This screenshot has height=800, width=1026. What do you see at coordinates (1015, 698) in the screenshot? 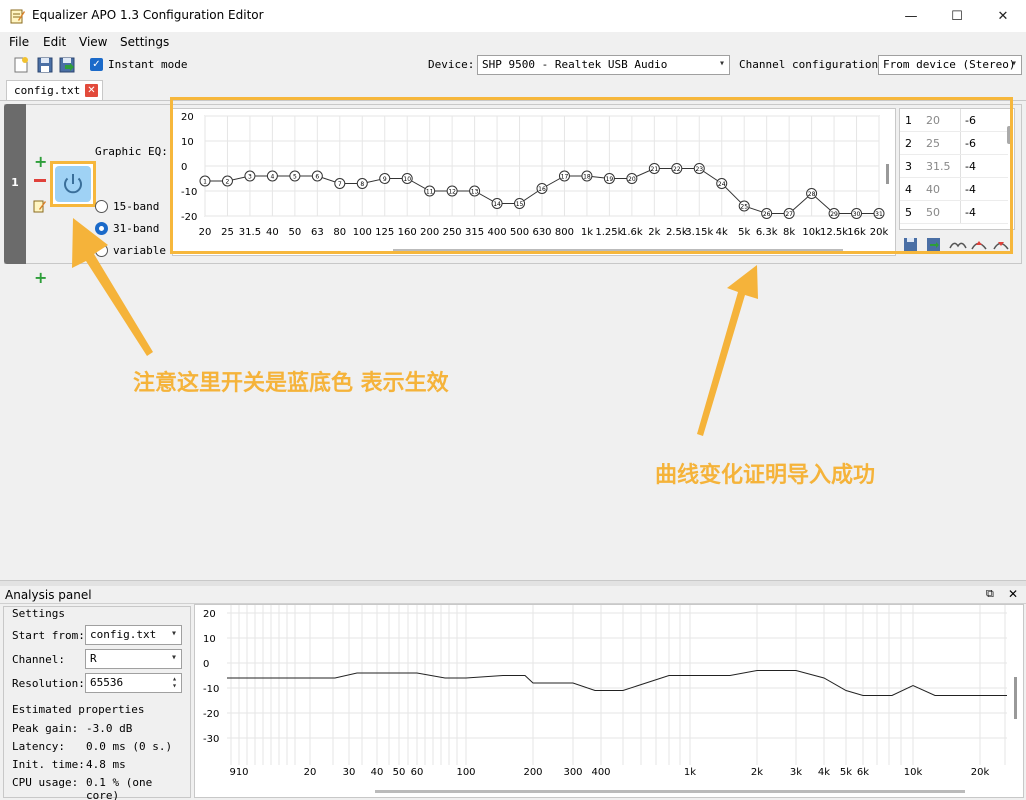
I see `analysis-vscroll` at bounding box center [1015, 698].